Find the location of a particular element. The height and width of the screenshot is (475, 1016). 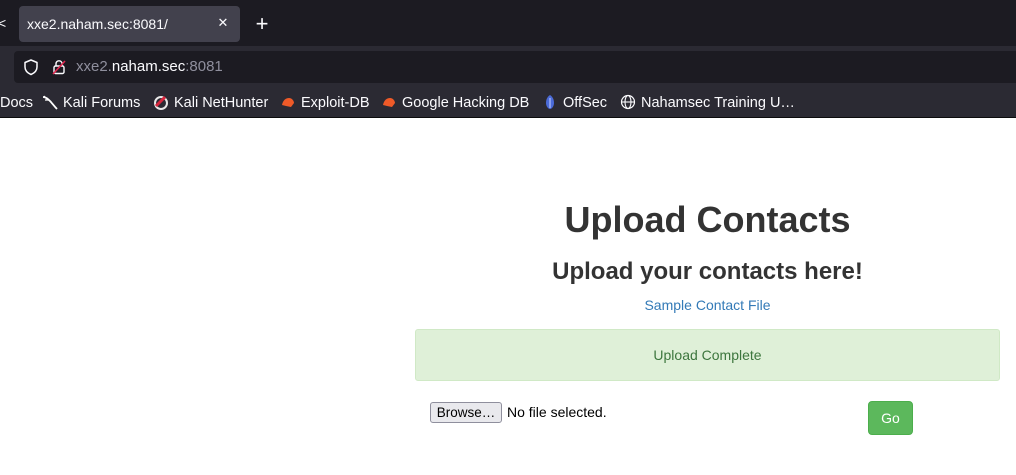

ghdb-icon is located at coordinates (389, 102).